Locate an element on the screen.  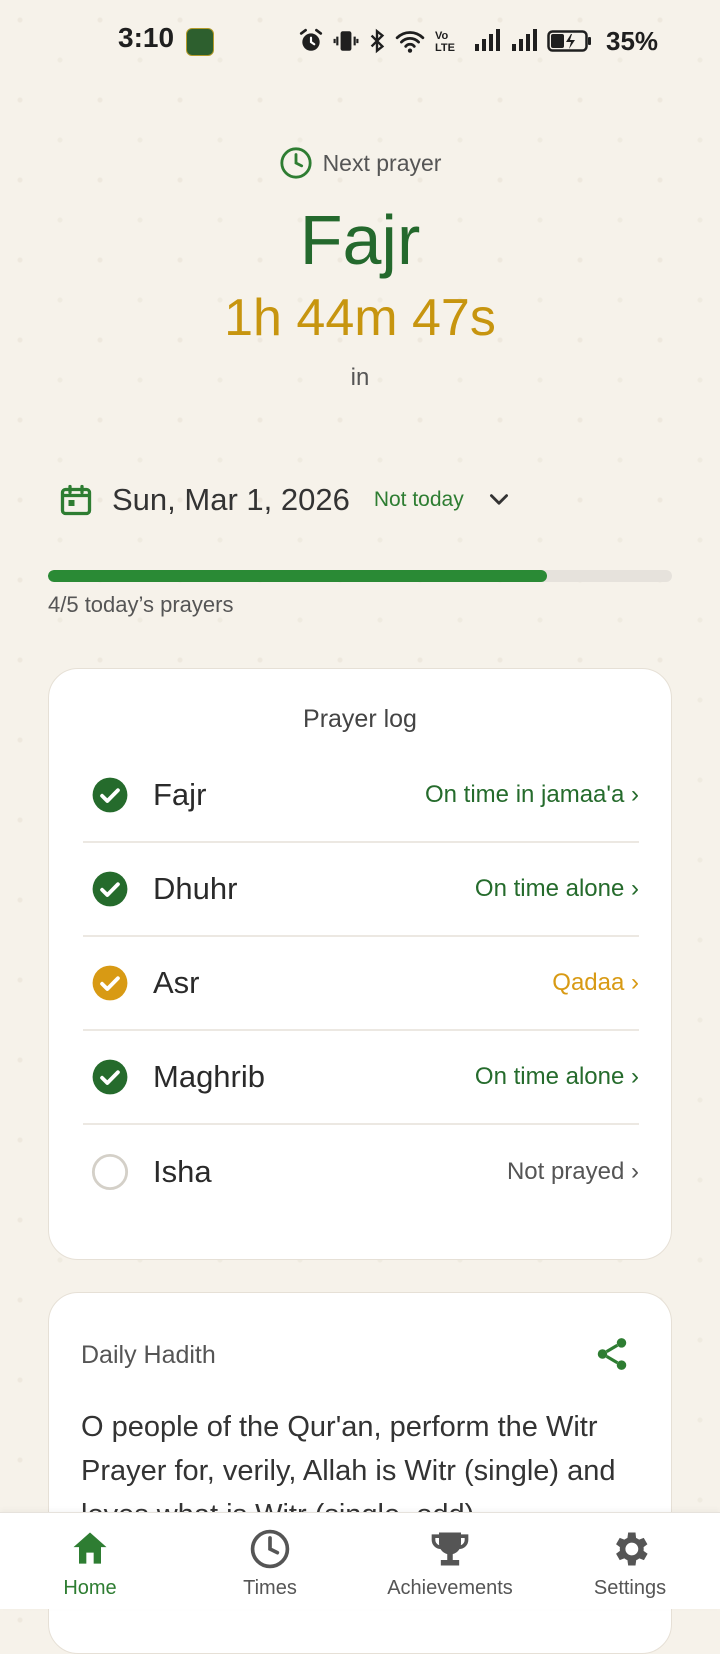
home-icon is located at coordinates (90, 1548).